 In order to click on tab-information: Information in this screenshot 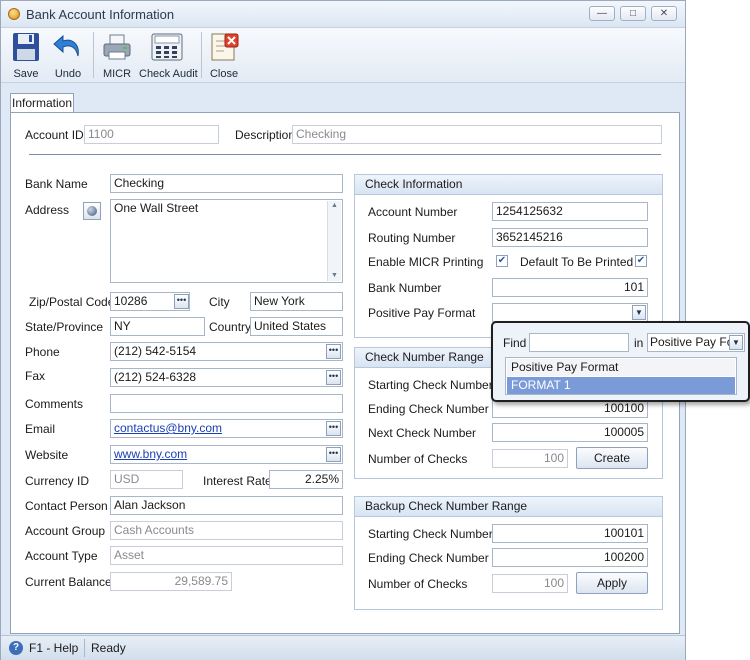, I will do `click(42, 103)`.